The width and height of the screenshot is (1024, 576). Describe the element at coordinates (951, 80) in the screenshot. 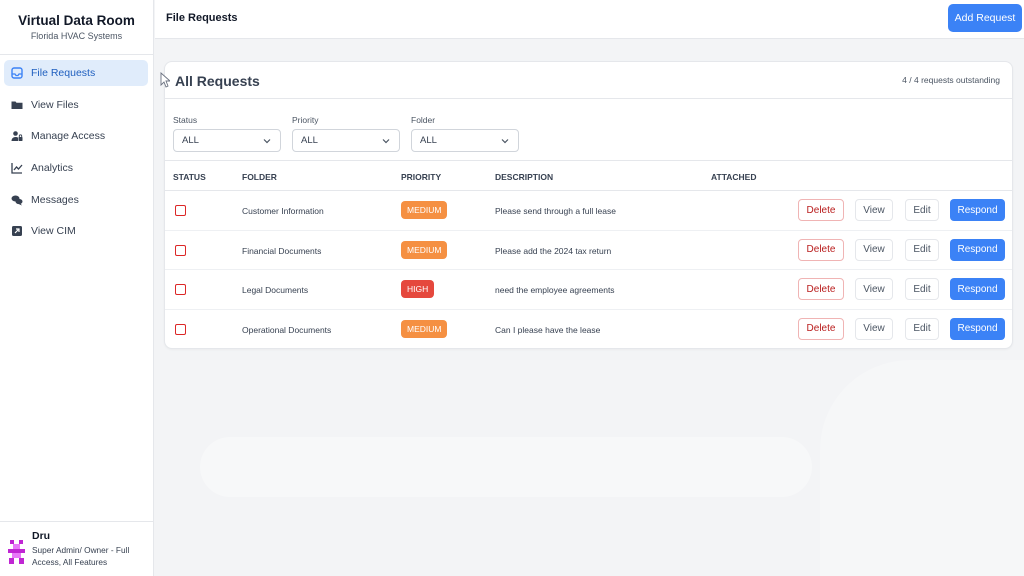

I see `requests-count: 4 / 4 requests outstanding` at that location.